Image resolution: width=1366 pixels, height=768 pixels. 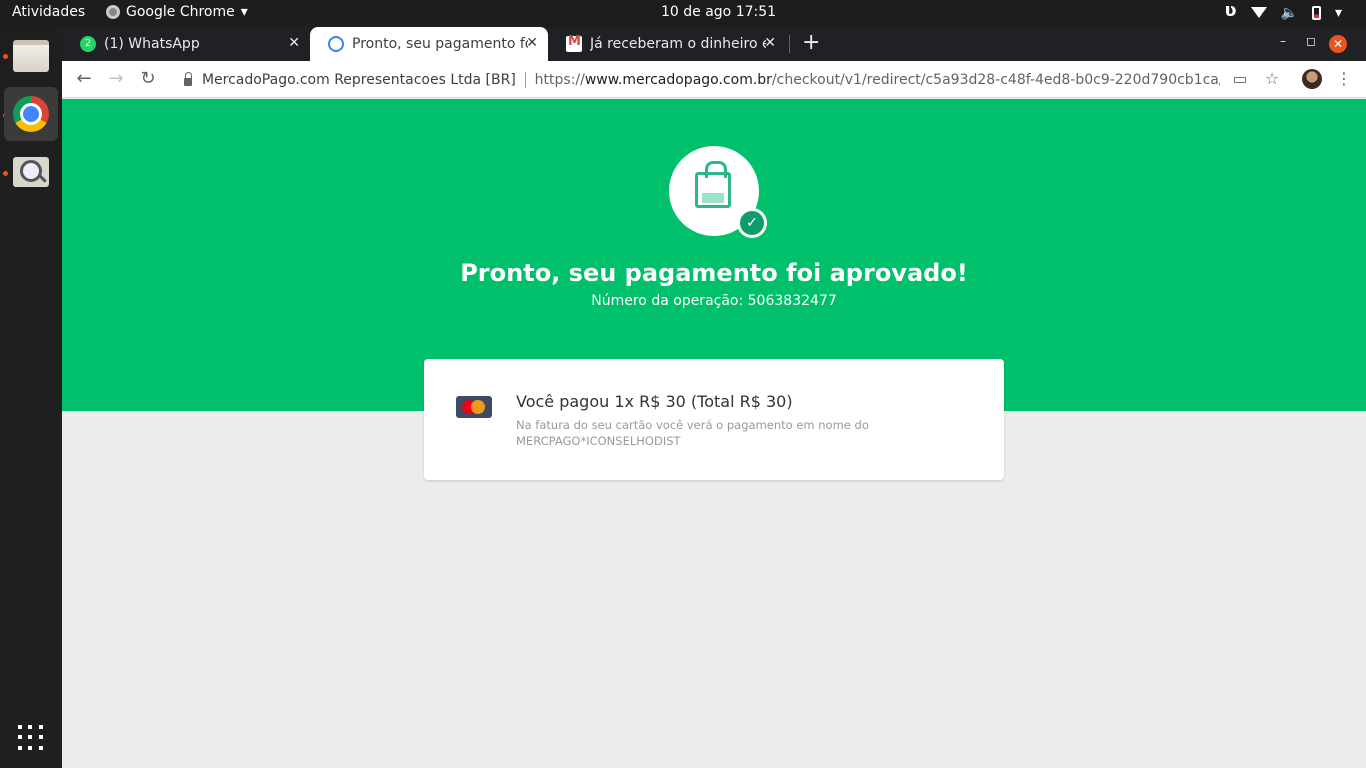 What do you see at coordinates (84, 79) in the screenshot?
I see `back-button: ←` at bounding box center [84, 79].